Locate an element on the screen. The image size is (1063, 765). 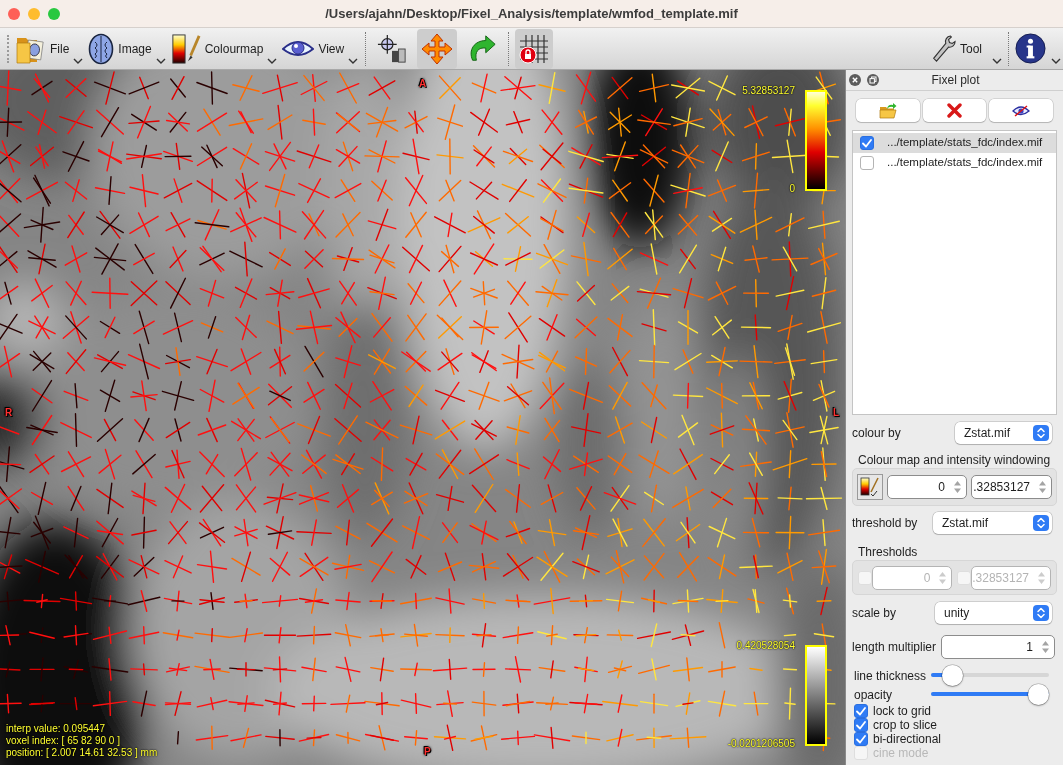
info-text: interp value: 0.095447 is located at coordinates (55, 729).